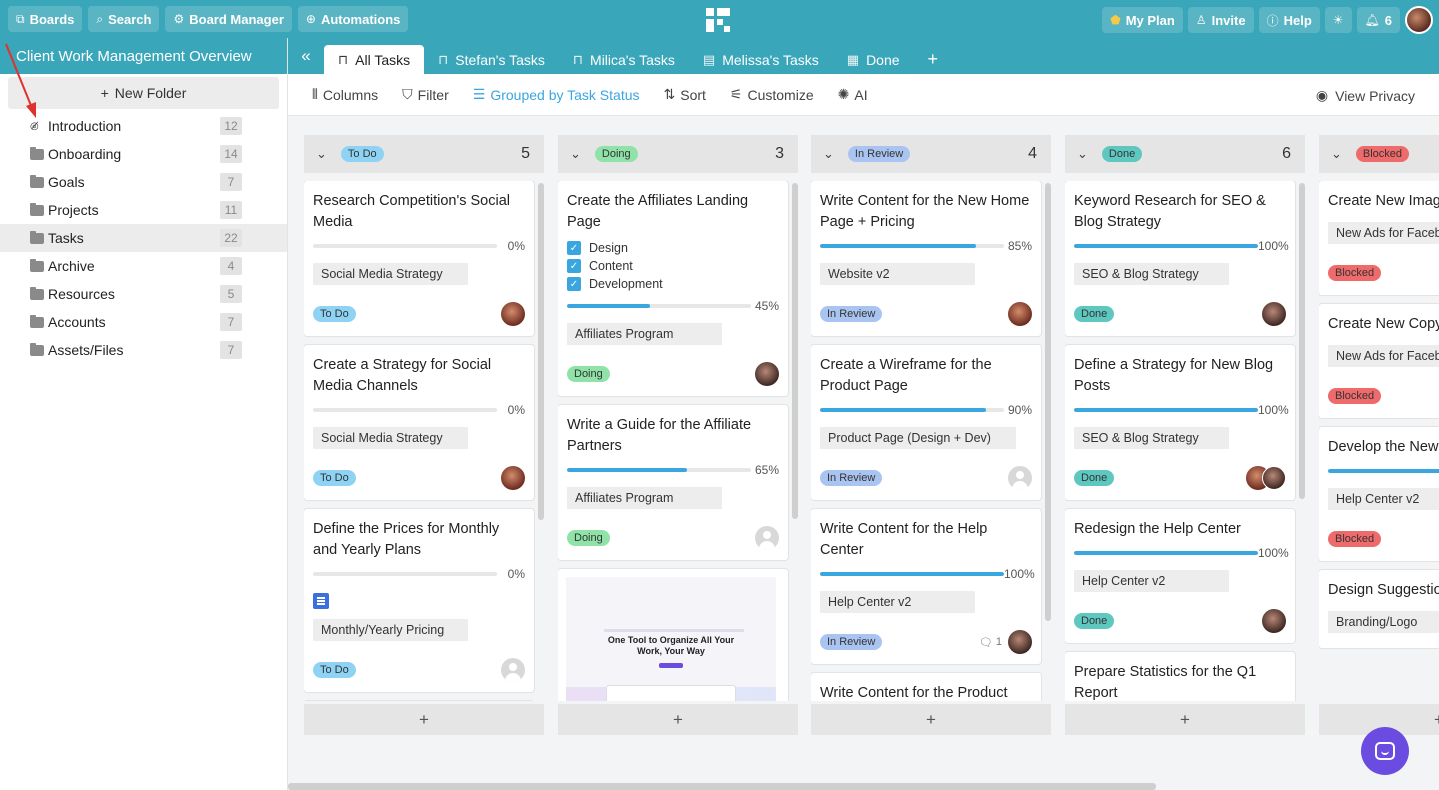 The height and width of the screenshot is (790, 1439). I want to click on project-tag: Website v2, so click(897, 274).